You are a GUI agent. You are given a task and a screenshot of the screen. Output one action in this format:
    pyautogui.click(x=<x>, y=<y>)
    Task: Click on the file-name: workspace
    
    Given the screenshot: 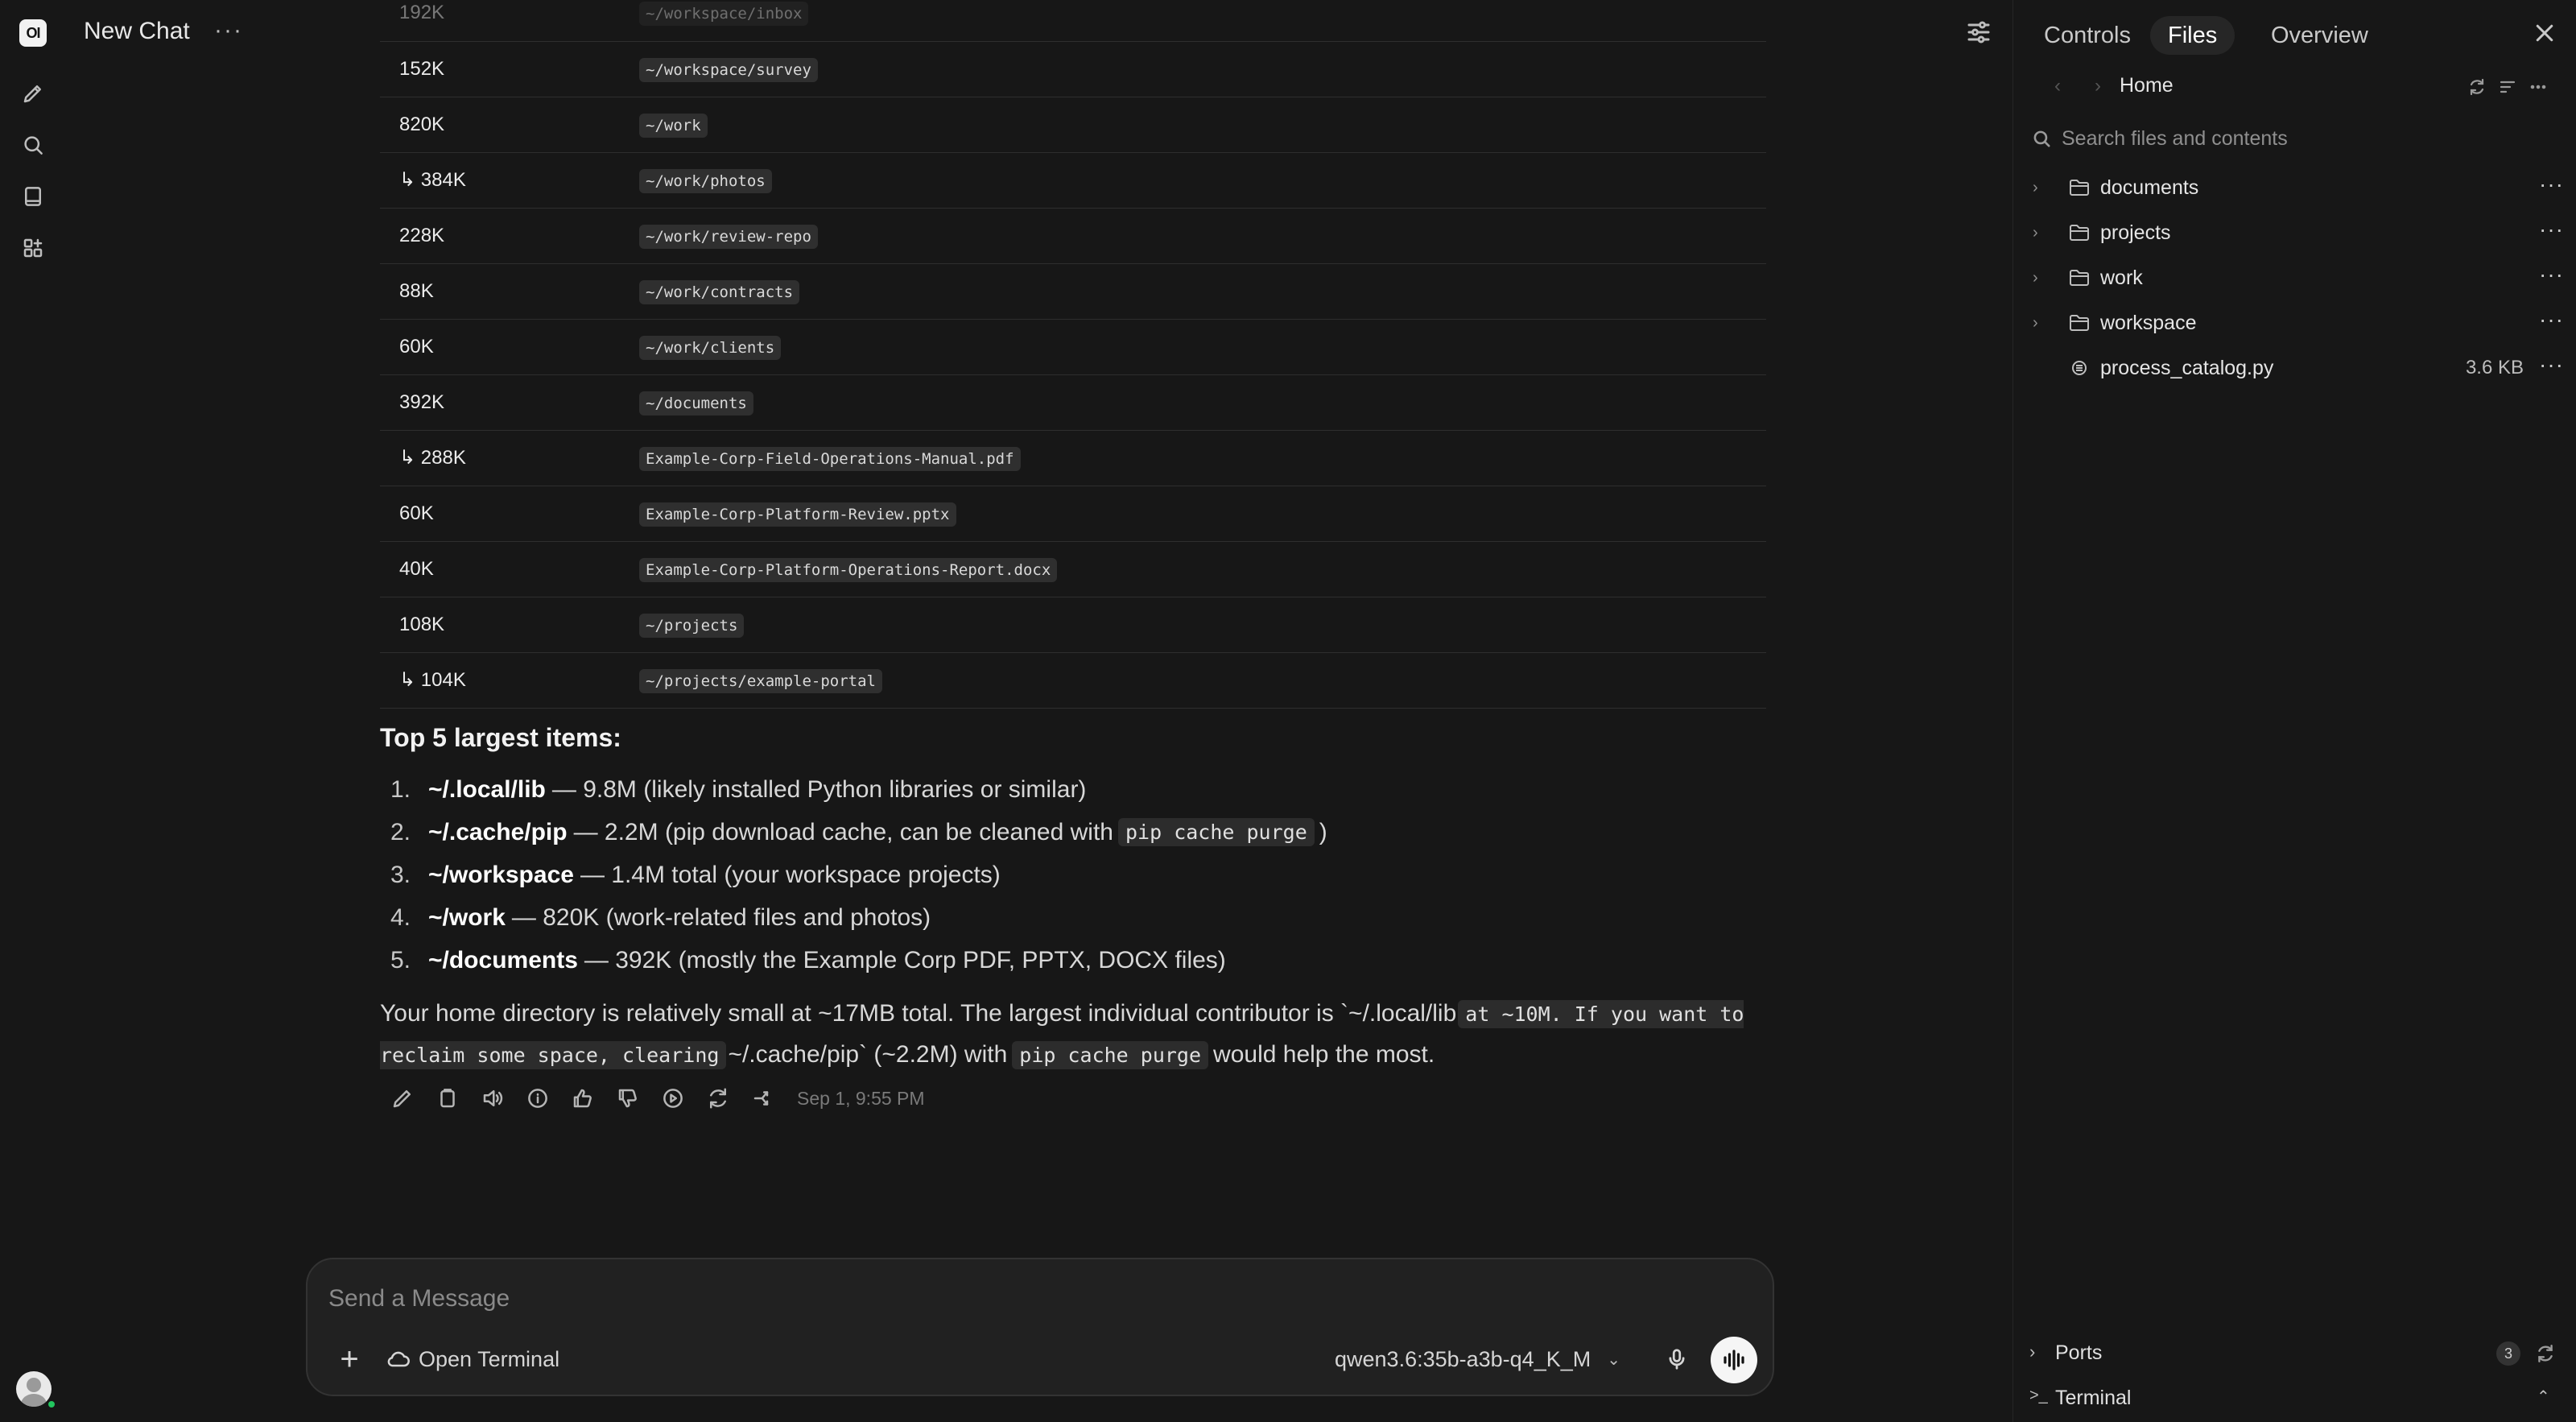 What is the action you would take?
    pyautogui.click(x=2148, y=322)
    